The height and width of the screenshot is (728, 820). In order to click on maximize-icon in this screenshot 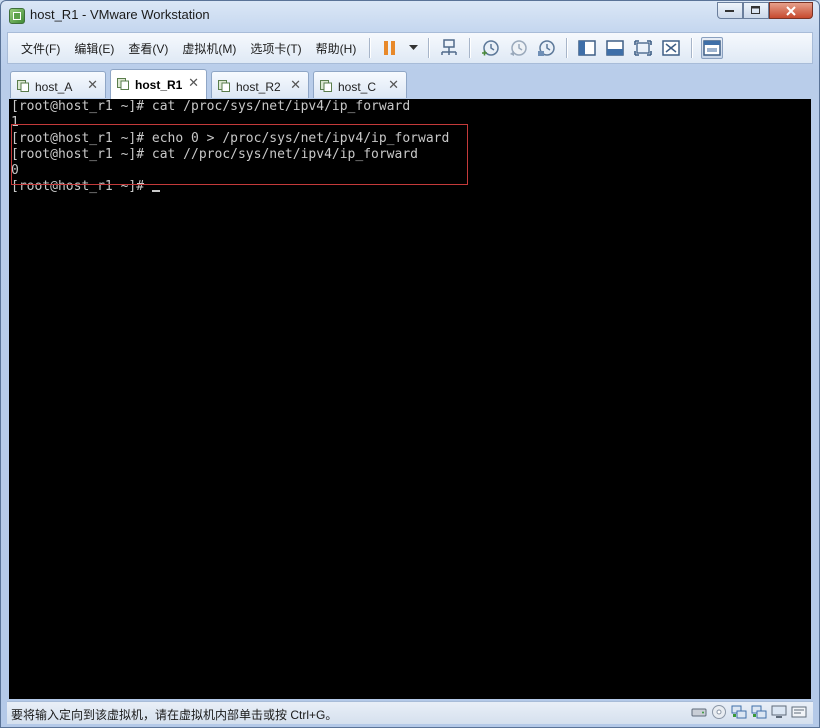, I will do `click(755, 10)`.